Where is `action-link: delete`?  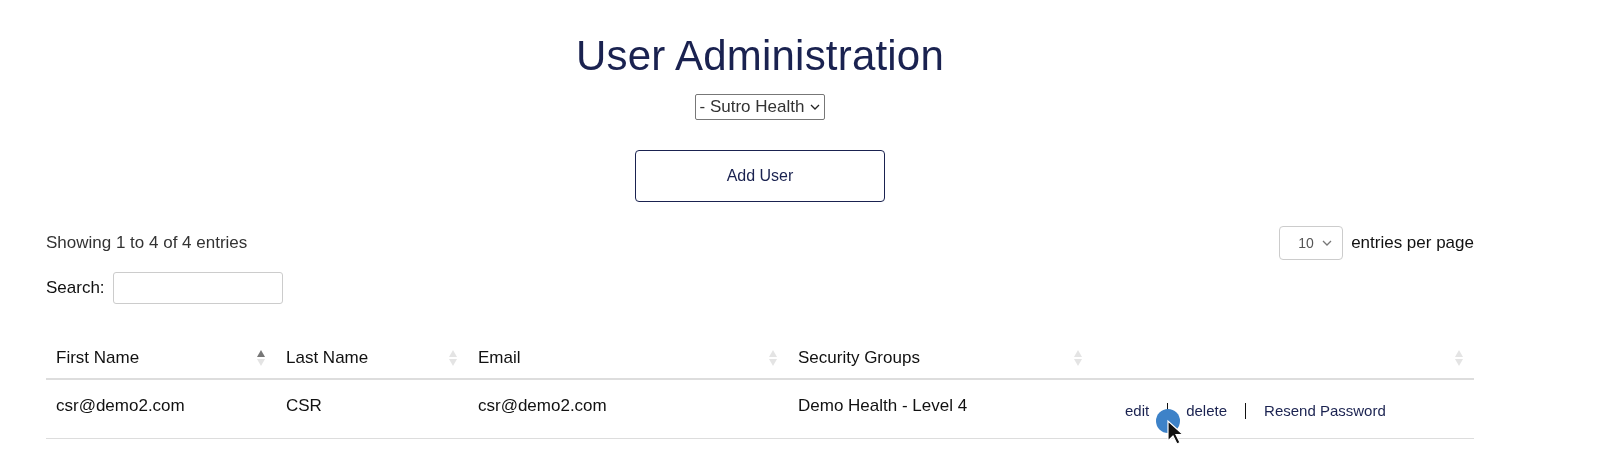
action-link: delete is located at coordinates (1207, 410).